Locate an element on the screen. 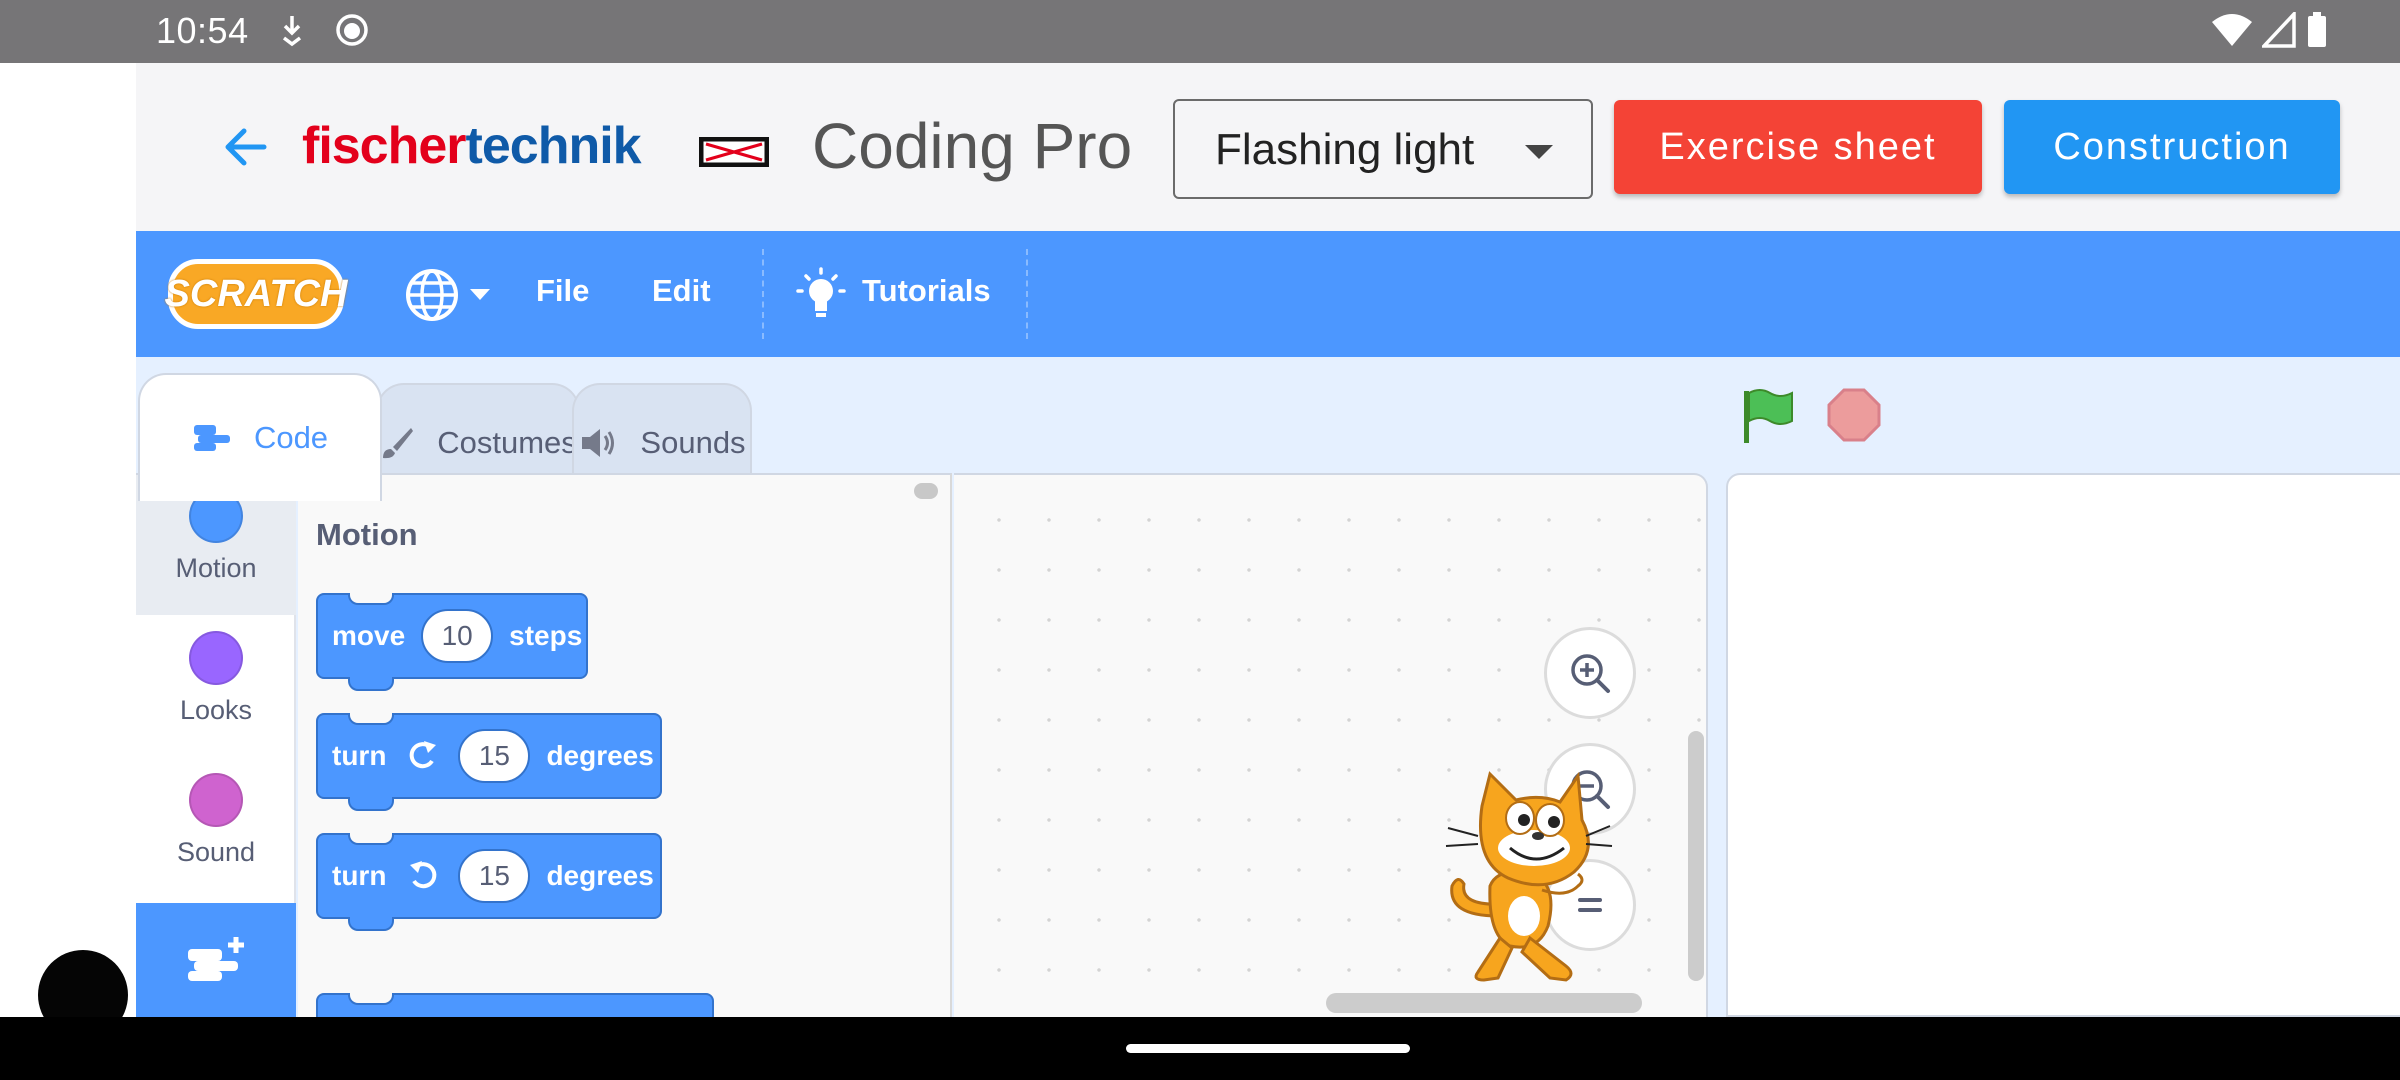 Image resolution: width=2400 pixels, height=1080 pixels. steps-input: 10 is located at coordinates (457, 636).